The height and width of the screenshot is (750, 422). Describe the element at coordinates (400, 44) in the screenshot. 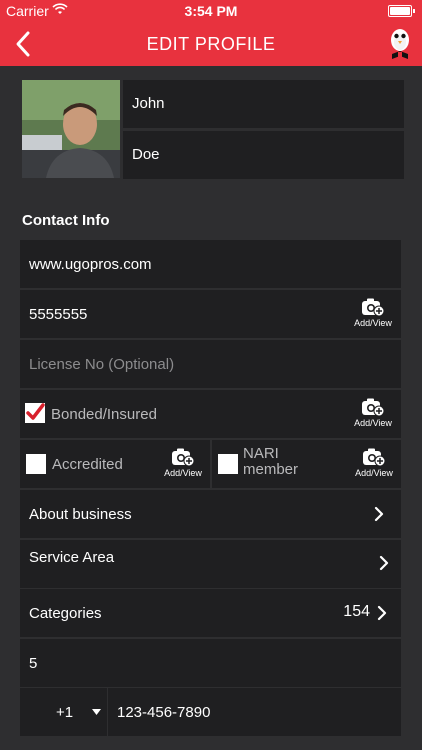

I see `mascot-logo-icon` at that location.